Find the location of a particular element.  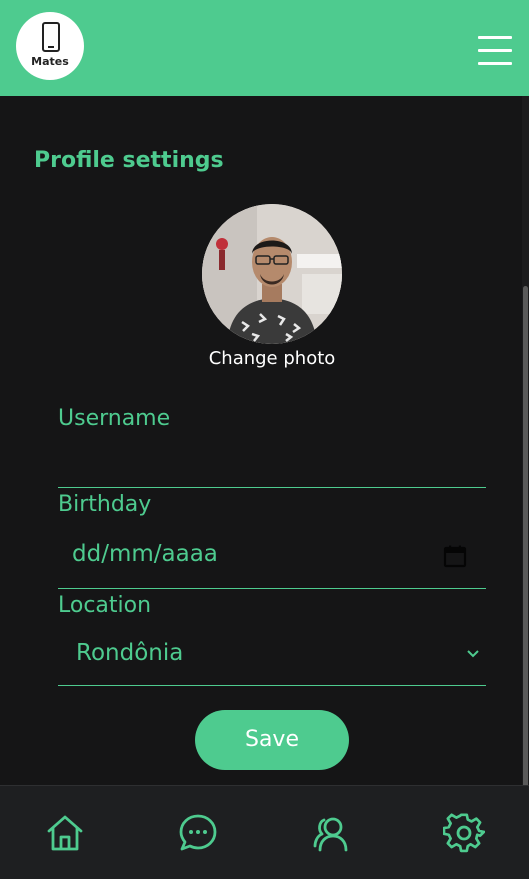

logo-text: Mates is located at coordinates (50, 61).